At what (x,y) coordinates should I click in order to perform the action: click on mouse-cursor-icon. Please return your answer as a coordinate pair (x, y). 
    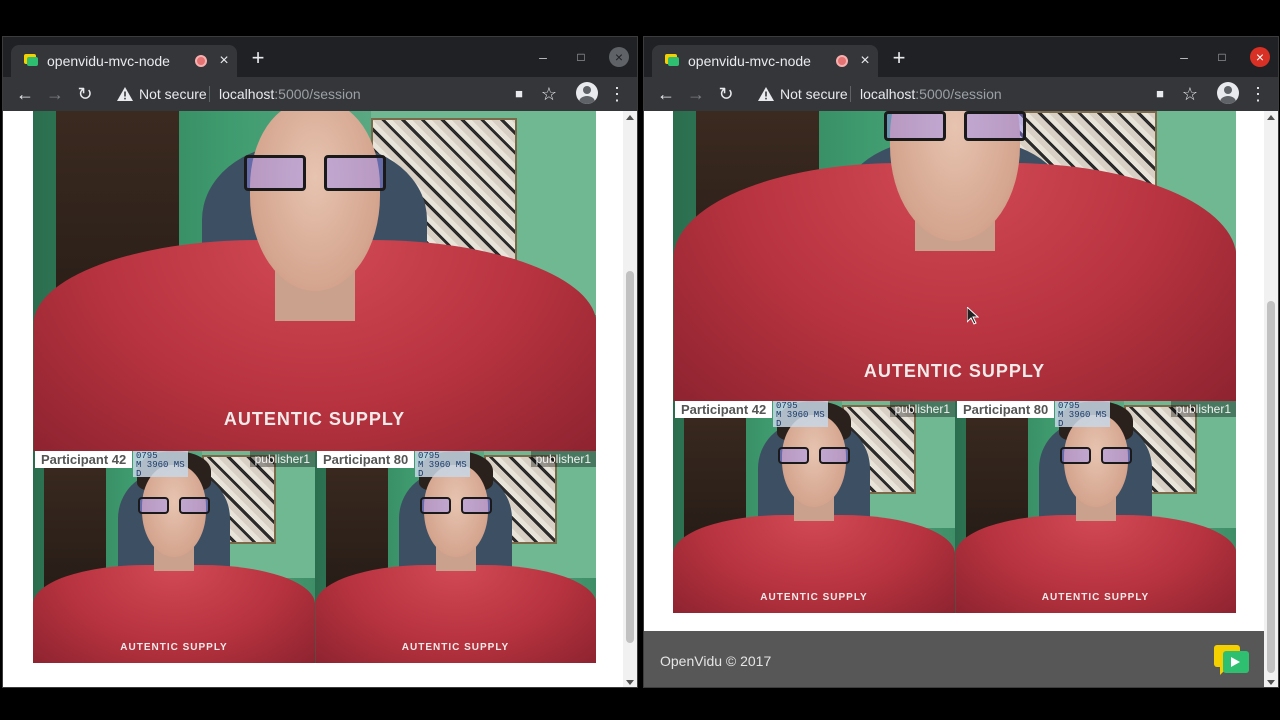
    Looking at the image, I should click on (973, 316).